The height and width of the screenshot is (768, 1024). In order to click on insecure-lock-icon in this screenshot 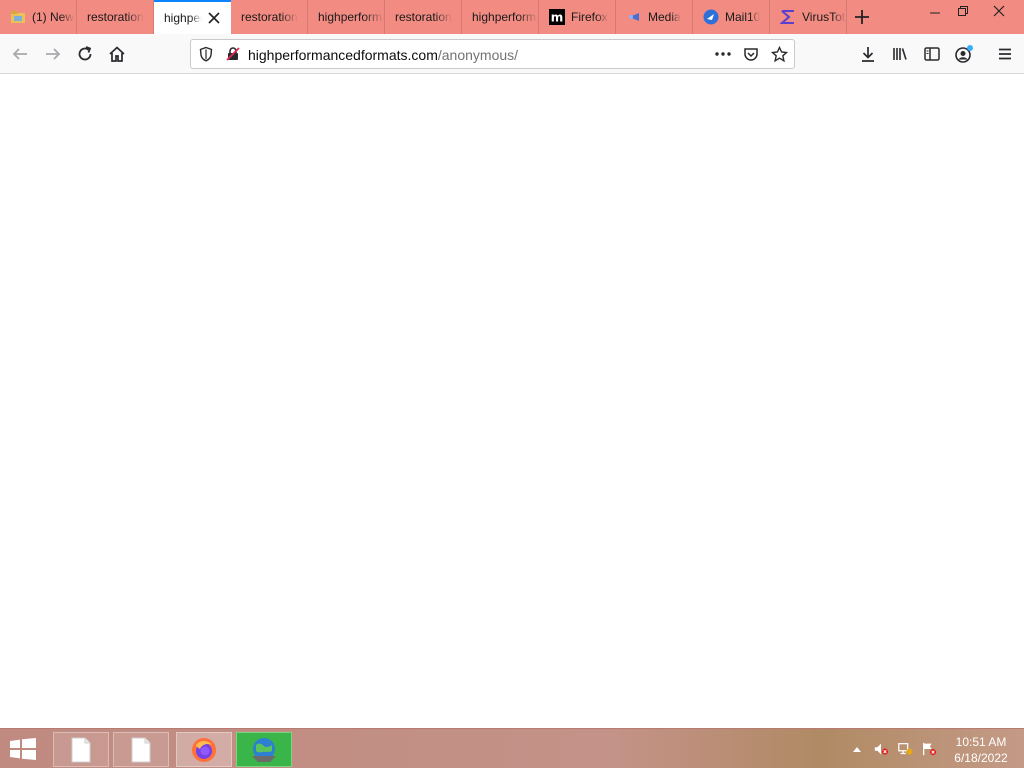, I will do `click(233, 56)`.